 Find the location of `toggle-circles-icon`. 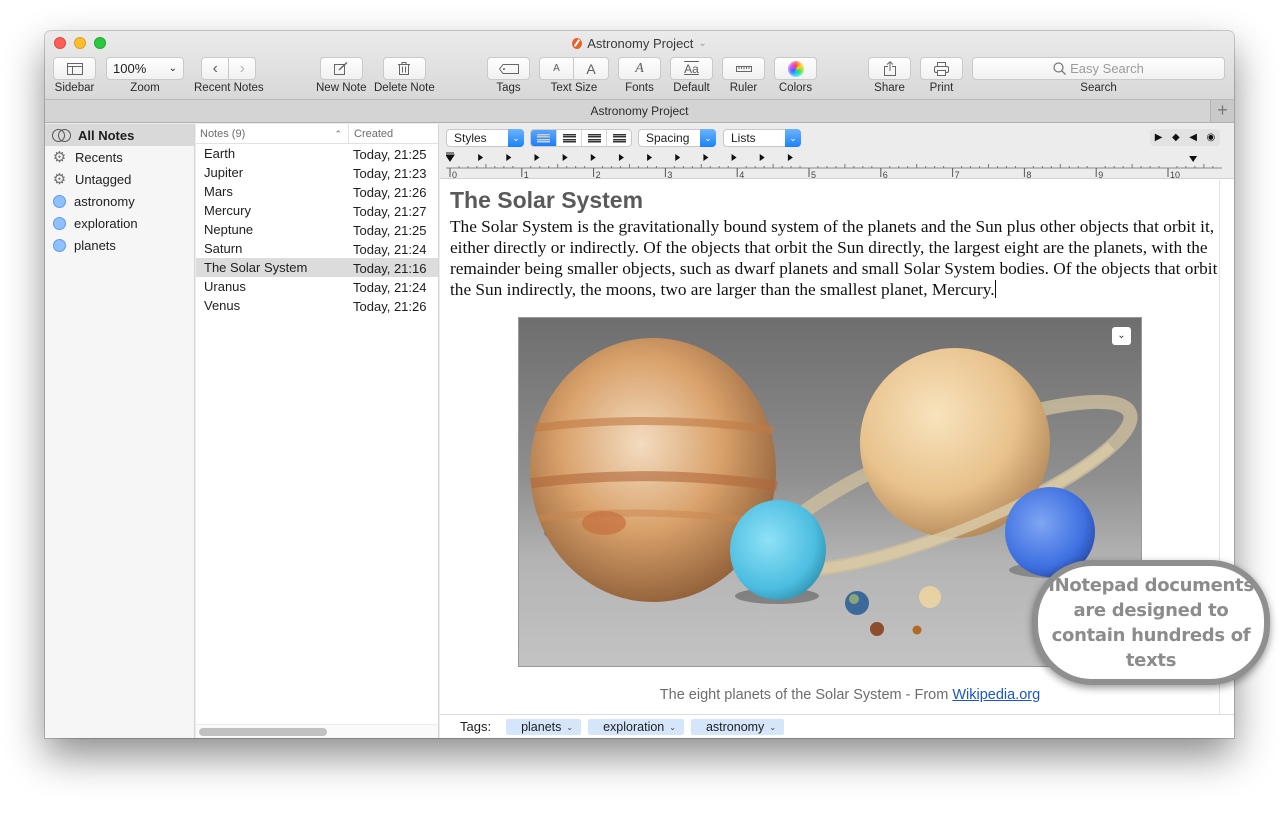

toggle-circles-icon is located at coordinates (61, 135).